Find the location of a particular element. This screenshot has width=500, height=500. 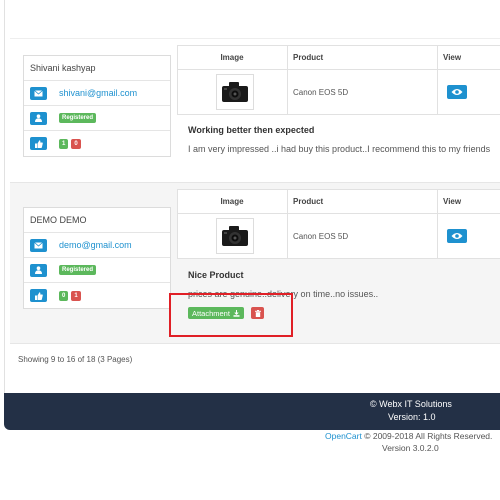

opencart-link: OpenCart is located at coordinates (343, 436).